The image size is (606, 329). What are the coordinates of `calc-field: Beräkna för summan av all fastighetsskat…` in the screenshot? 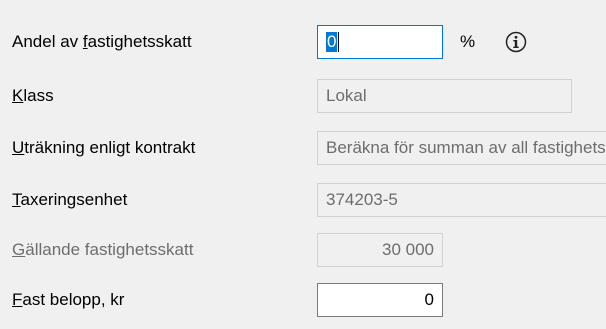 It's located at (461, 148).